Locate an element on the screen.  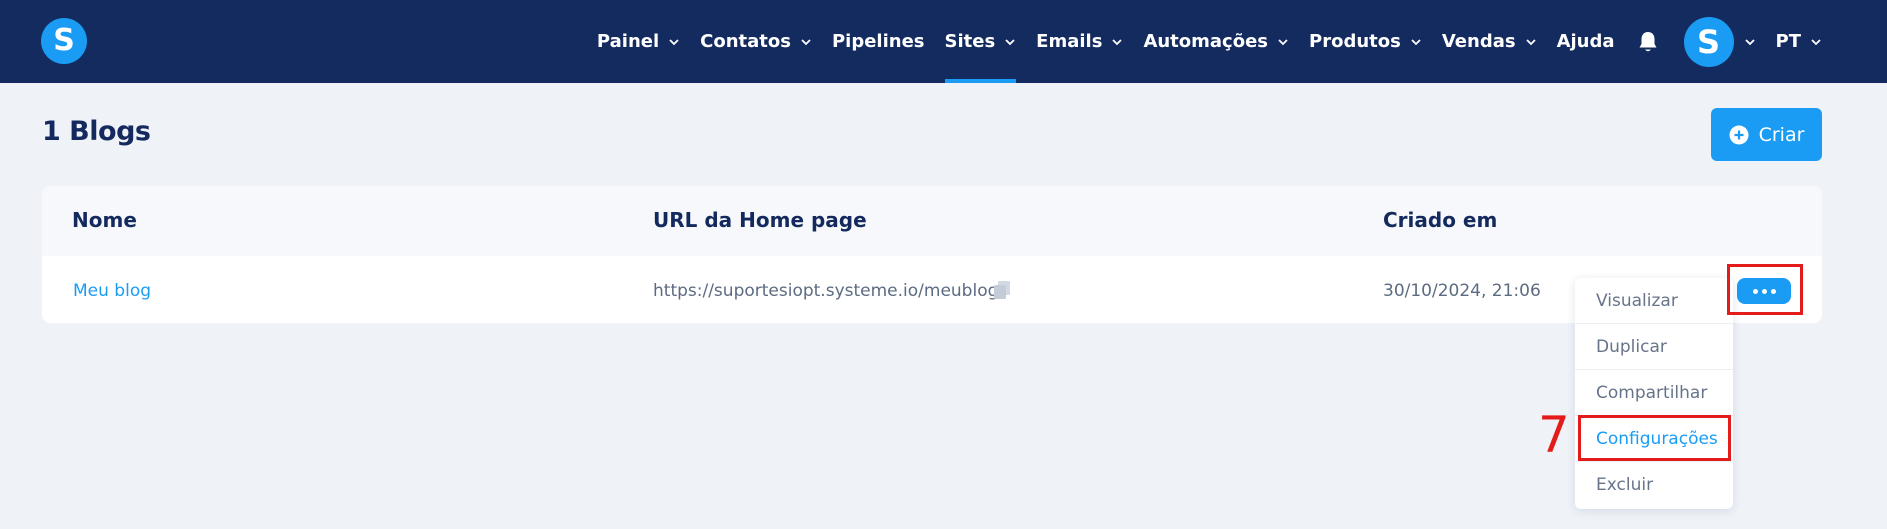
user-avatar: S is located at coordinates (1708, 41).